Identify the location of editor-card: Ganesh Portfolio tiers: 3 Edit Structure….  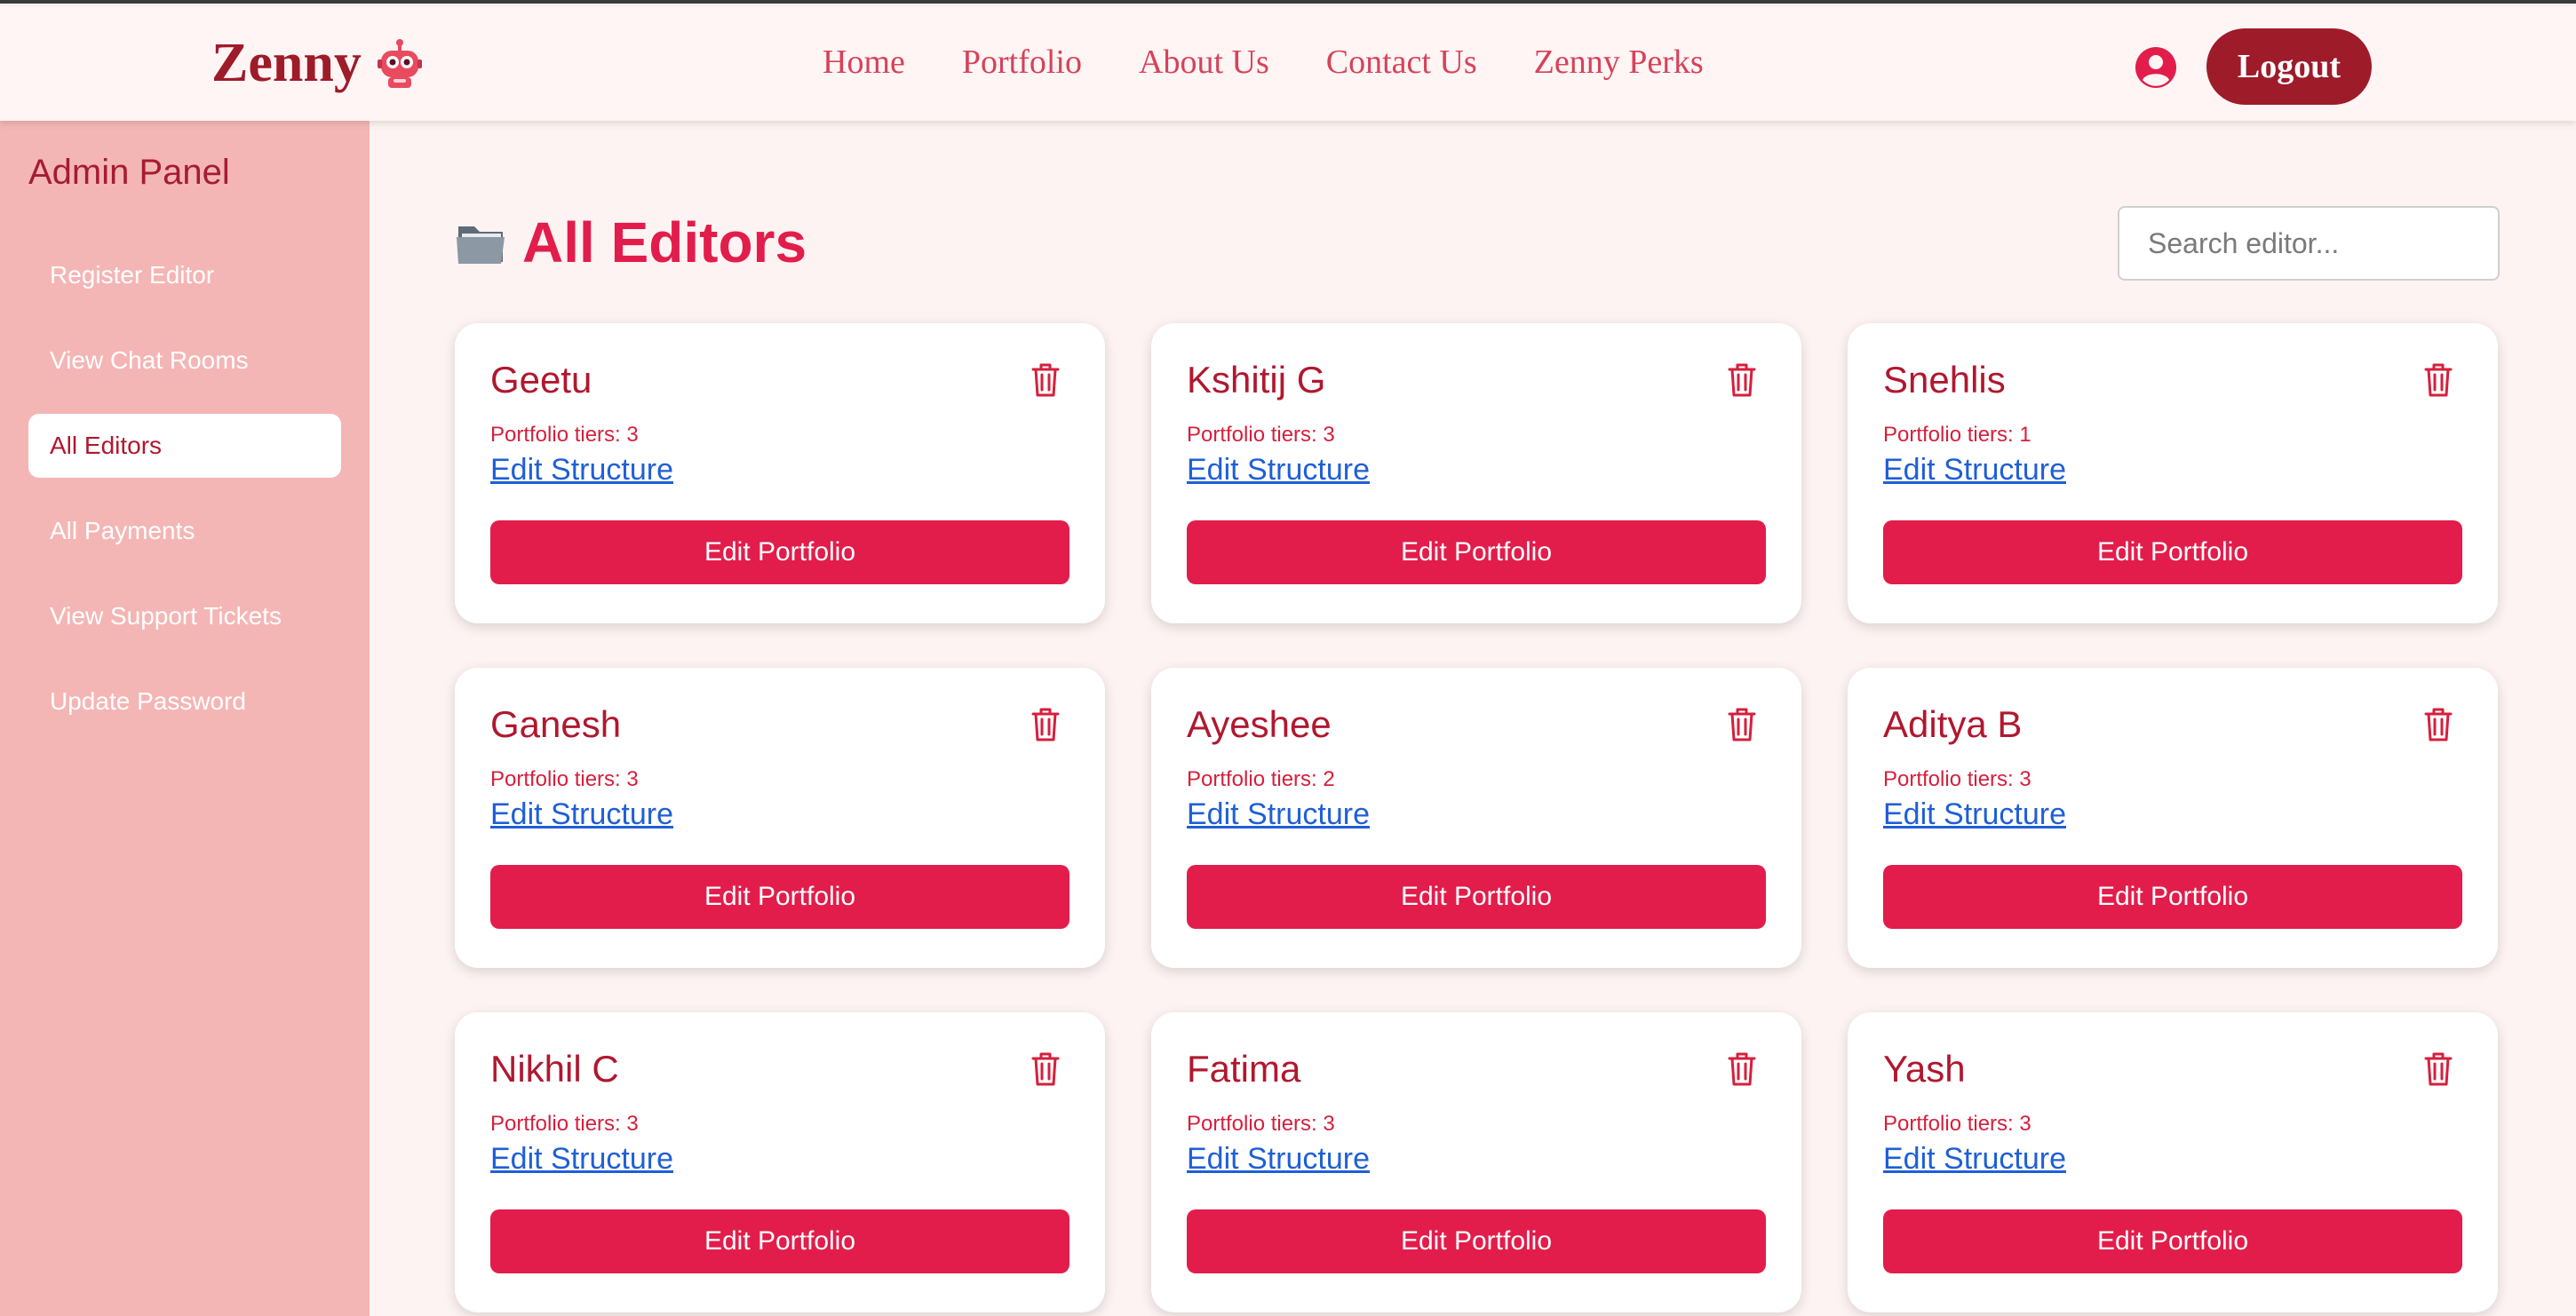
(780, 818).